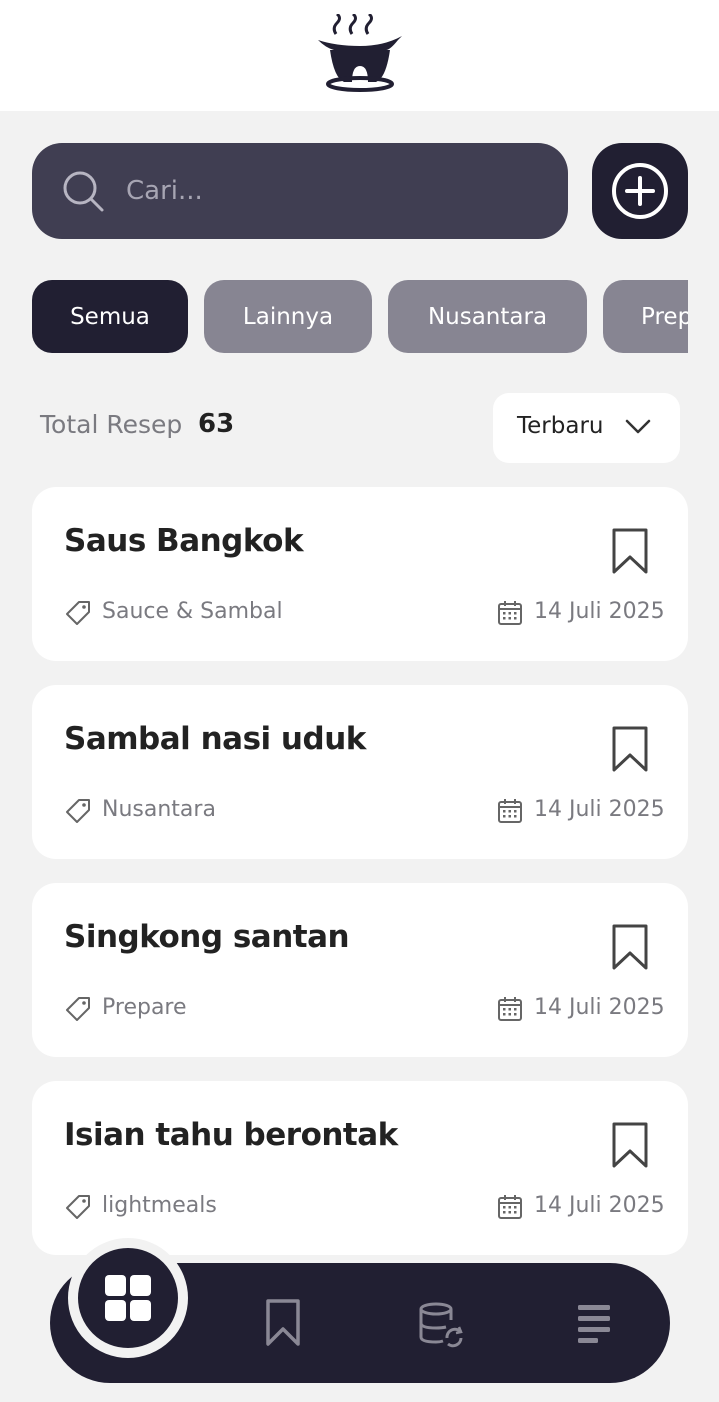  What do you see at coordinates (159, 809) in the screenshot?
I see `recipe-category: Nusantara` at bounding box center [159, 809].